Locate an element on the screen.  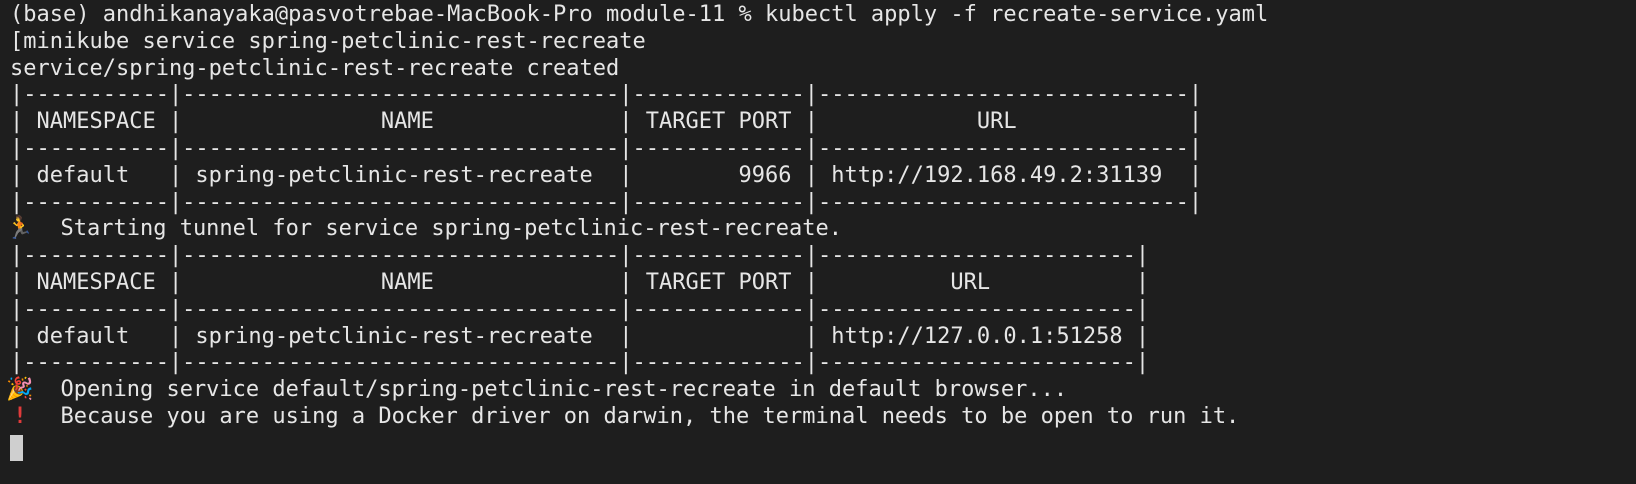
exclamation-icon: ! is located at coordinates (20, 416).